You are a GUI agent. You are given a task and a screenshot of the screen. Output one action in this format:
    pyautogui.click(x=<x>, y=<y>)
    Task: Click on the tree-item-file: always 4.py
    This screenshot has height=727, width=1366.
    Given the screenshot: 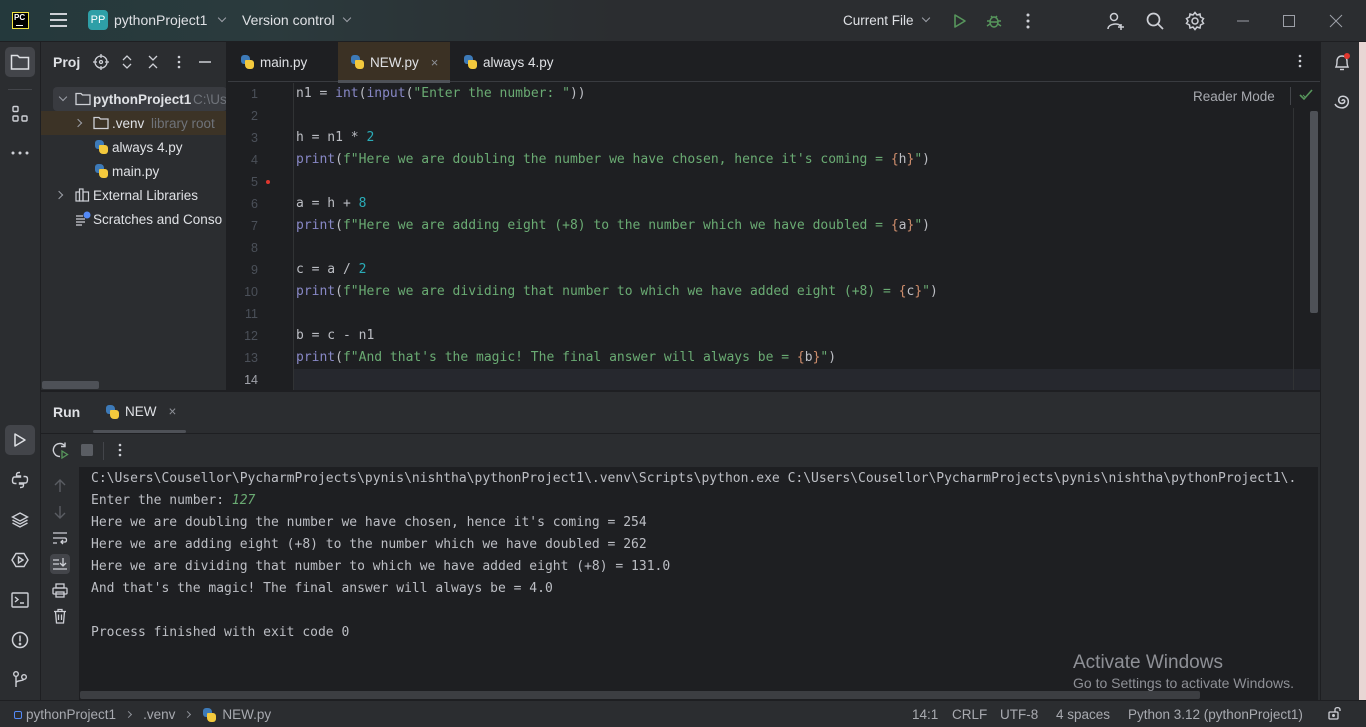 What is the action you would take?
    pyautogui.click(x=133, y=147)
    